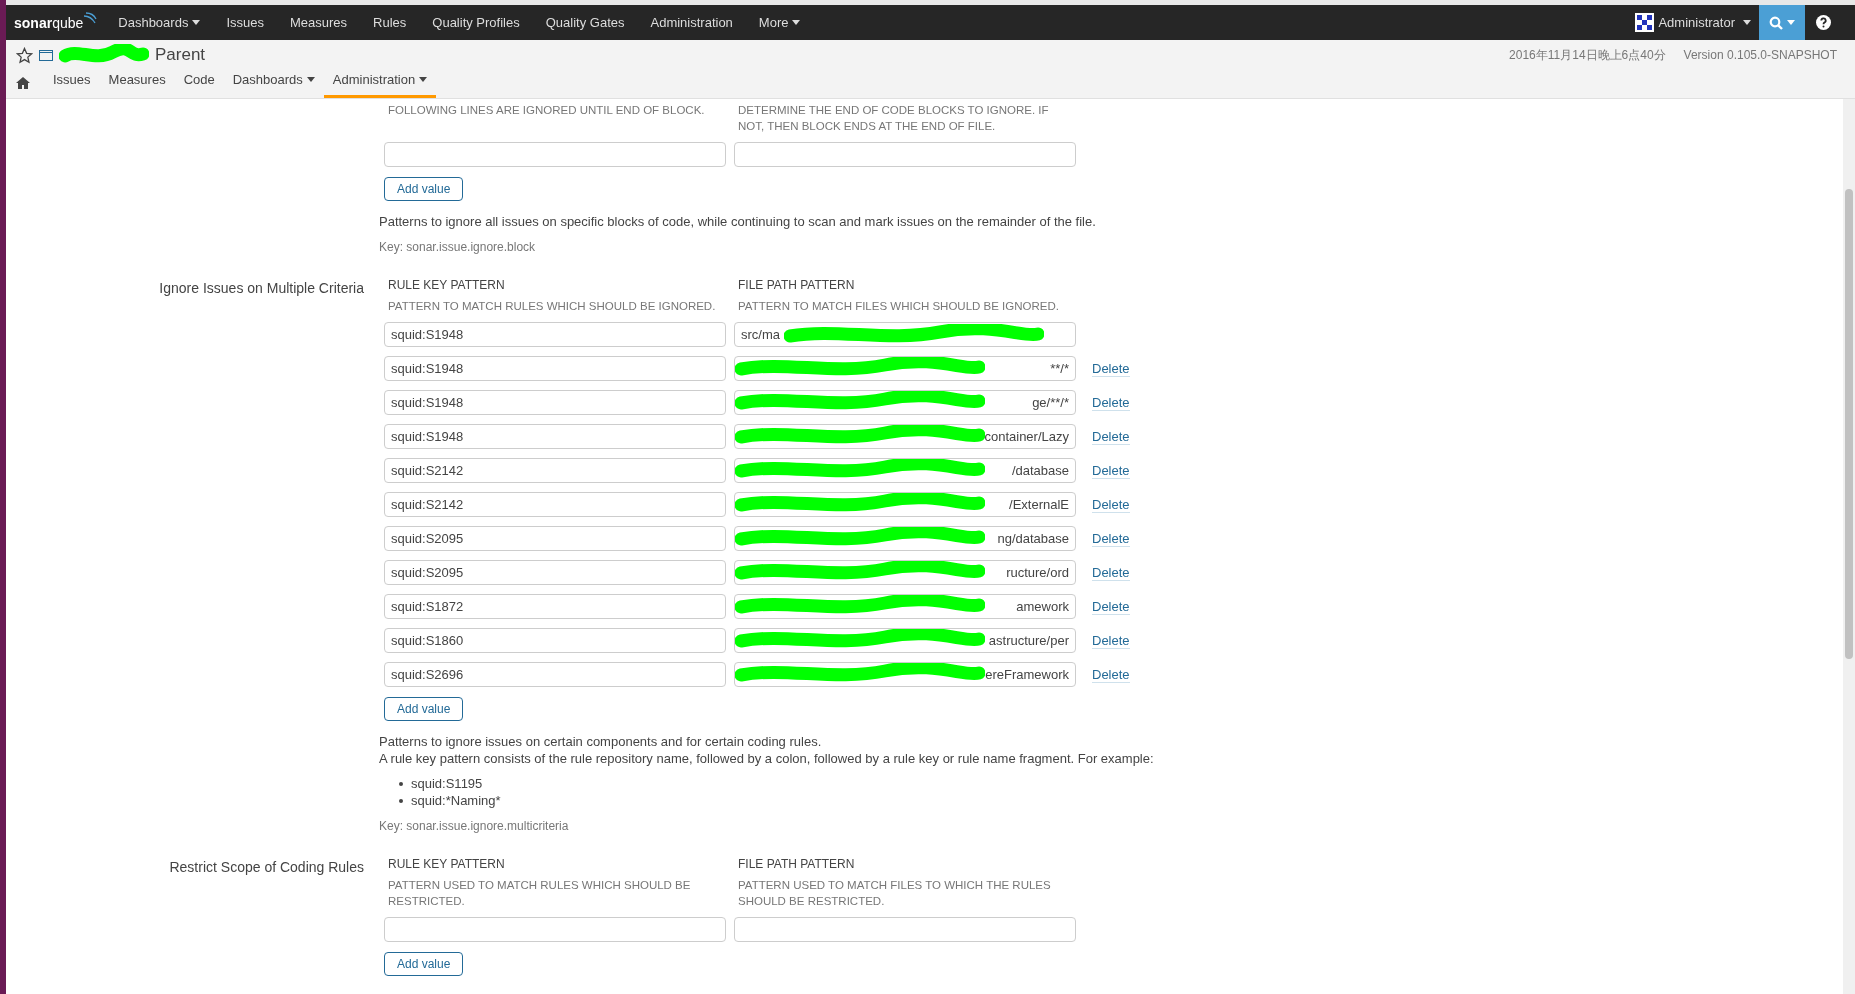  I want to click on home-icon, so click(23, 83).